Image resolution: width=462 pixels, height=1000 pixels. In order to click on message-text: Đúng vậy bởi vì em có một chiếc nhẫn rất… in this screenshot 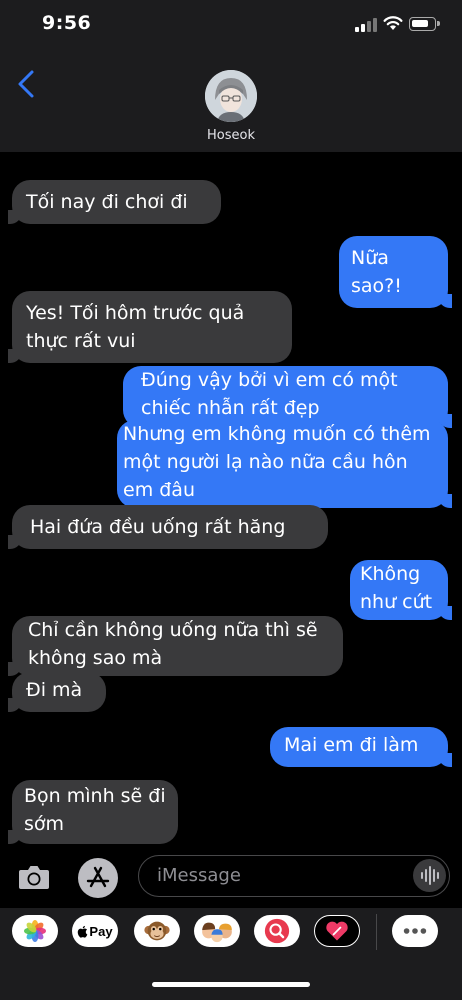, I will do `click(269, 394)`.